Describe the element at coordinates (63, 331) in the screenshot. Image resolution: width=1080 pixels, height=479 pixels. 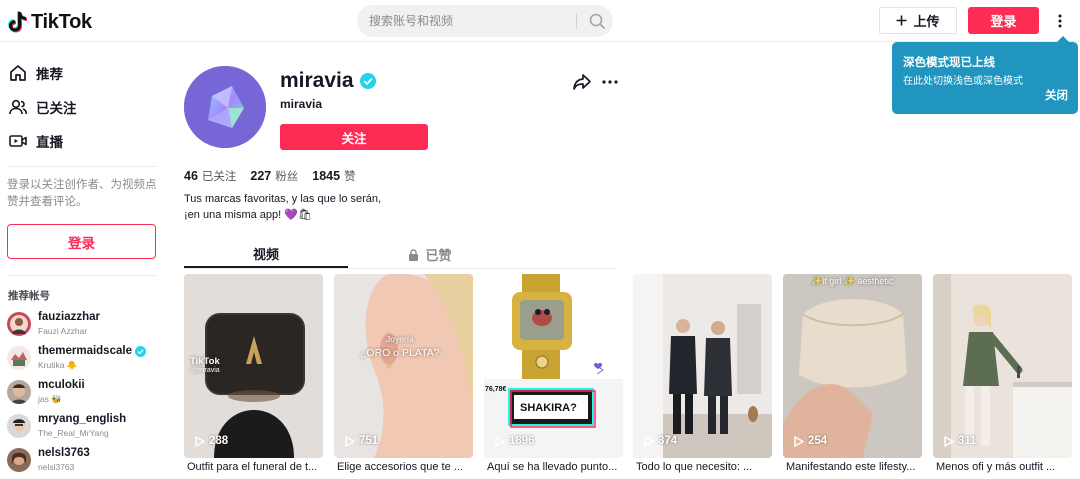
I see `account-display-name: Fauzi Azzhar` at that location.